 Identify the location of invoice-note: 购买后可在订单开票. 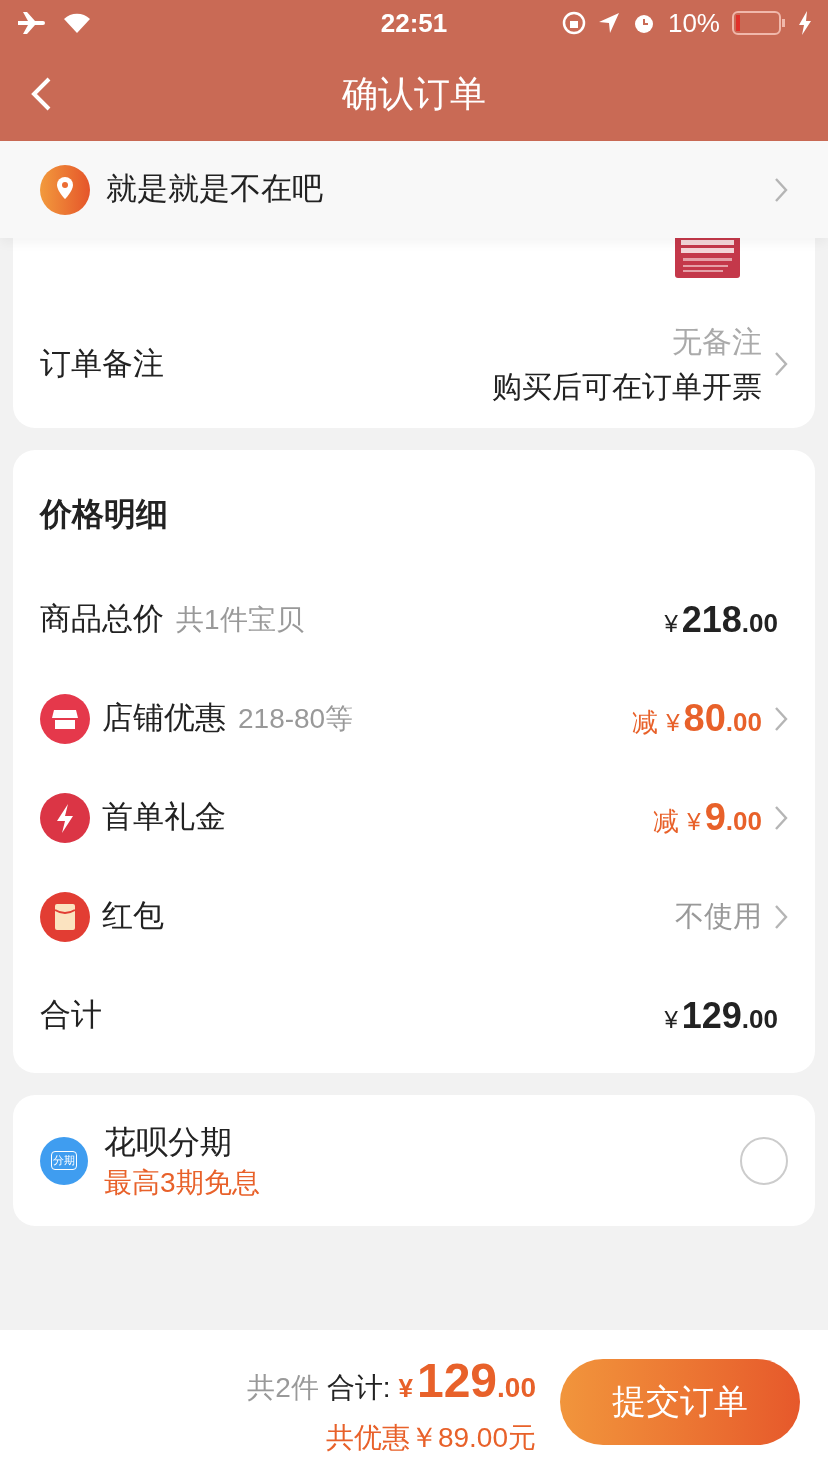
(627, 387).